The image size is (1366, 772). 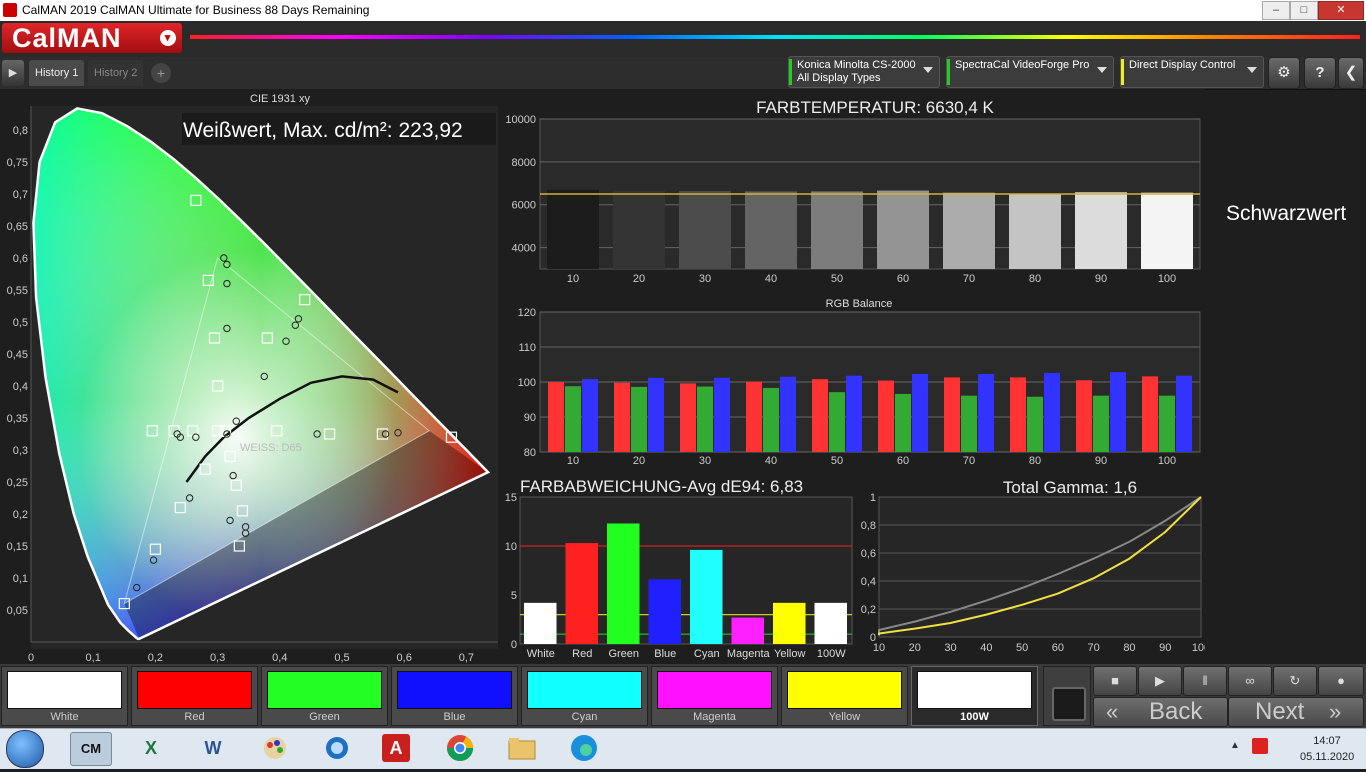 What do you see at coordinates (155, 658) in the screenshot?
I see `x-tick-label: 0,2` at bounding box center [155, 658].